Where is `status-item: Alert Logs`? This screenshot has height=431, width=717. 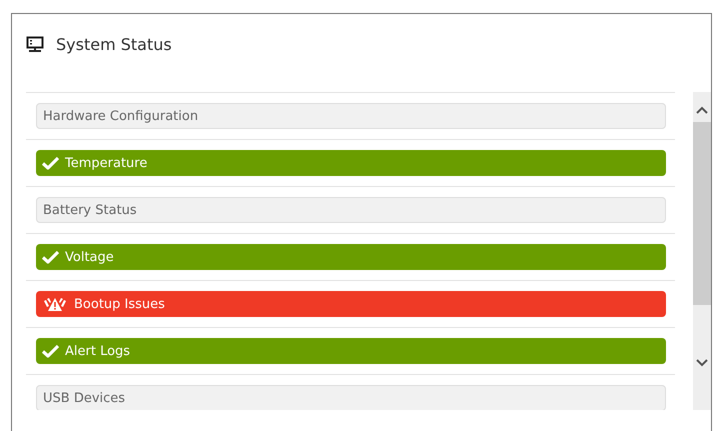
status-item: Alert Logs is located at coordinates (351, 351).